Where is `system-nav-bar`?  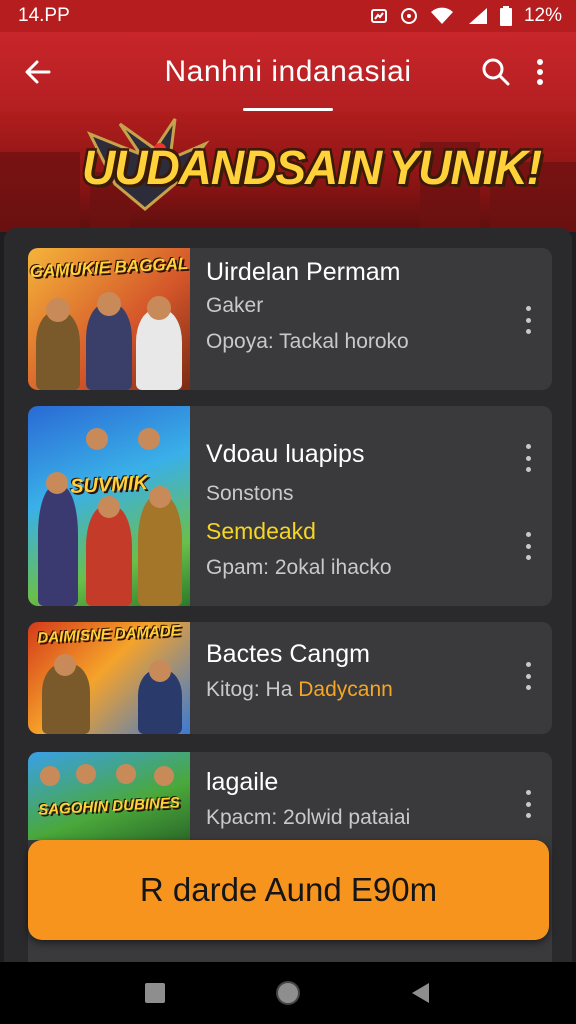 system-nav-bar is located at coordinates (288, 993).